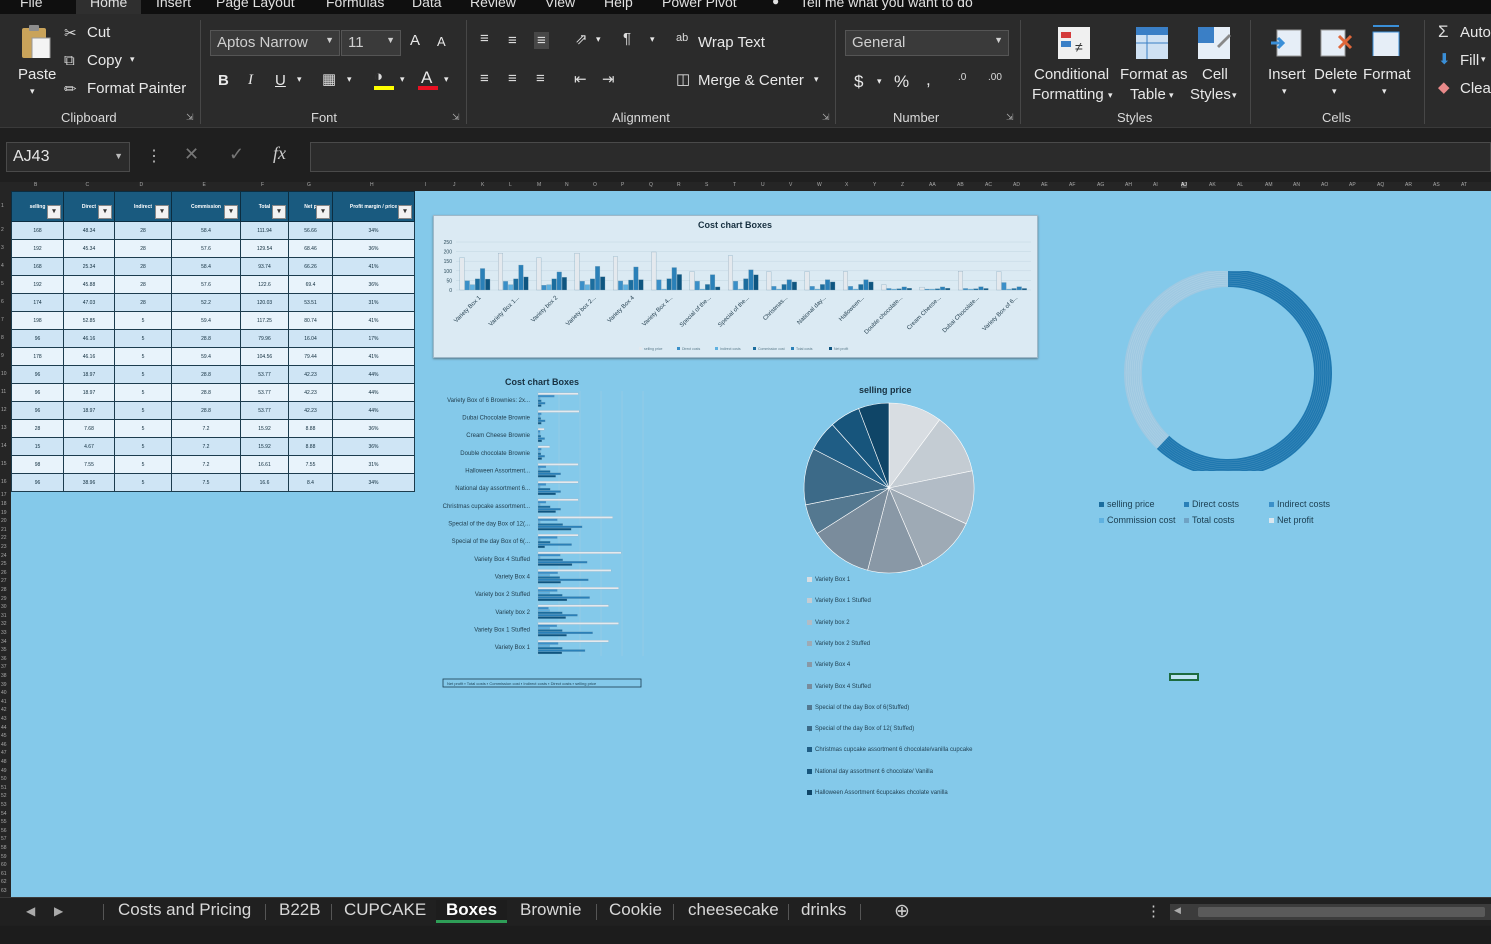  I want to click on column-header: I, so click(425, 185).